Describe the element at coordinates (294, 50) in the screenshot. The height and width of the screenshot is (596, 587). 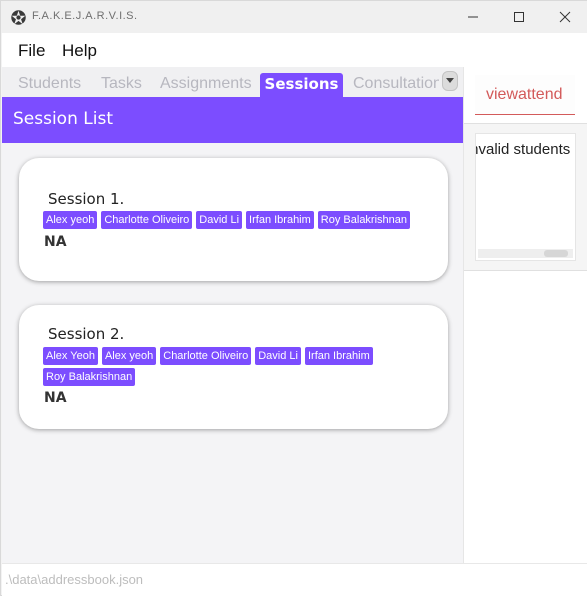
I see `menu-bar: File Help` at that location.